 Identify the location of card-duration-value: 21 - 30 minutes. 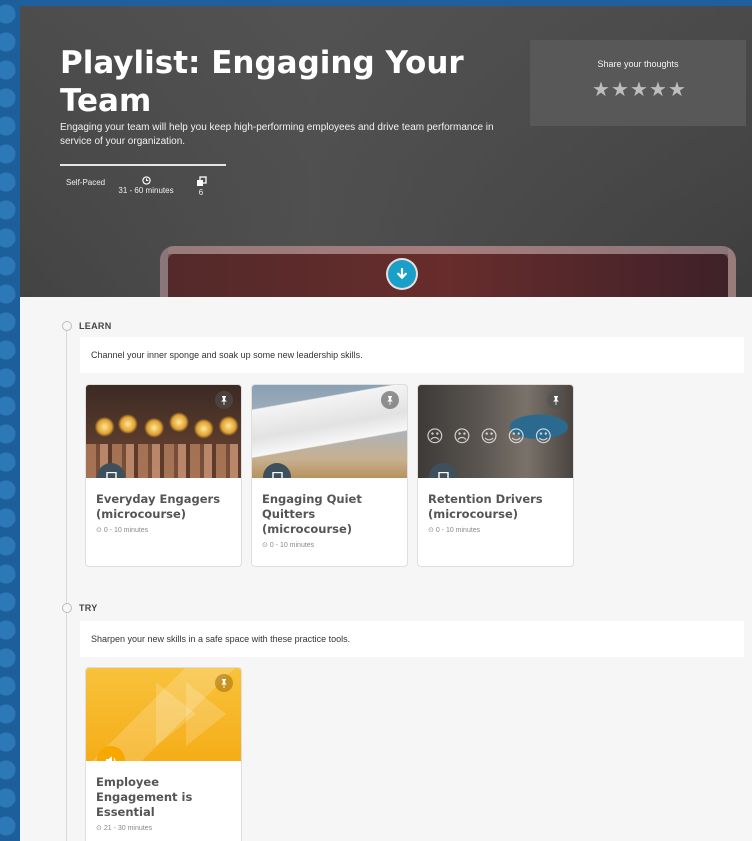
(128, 828).